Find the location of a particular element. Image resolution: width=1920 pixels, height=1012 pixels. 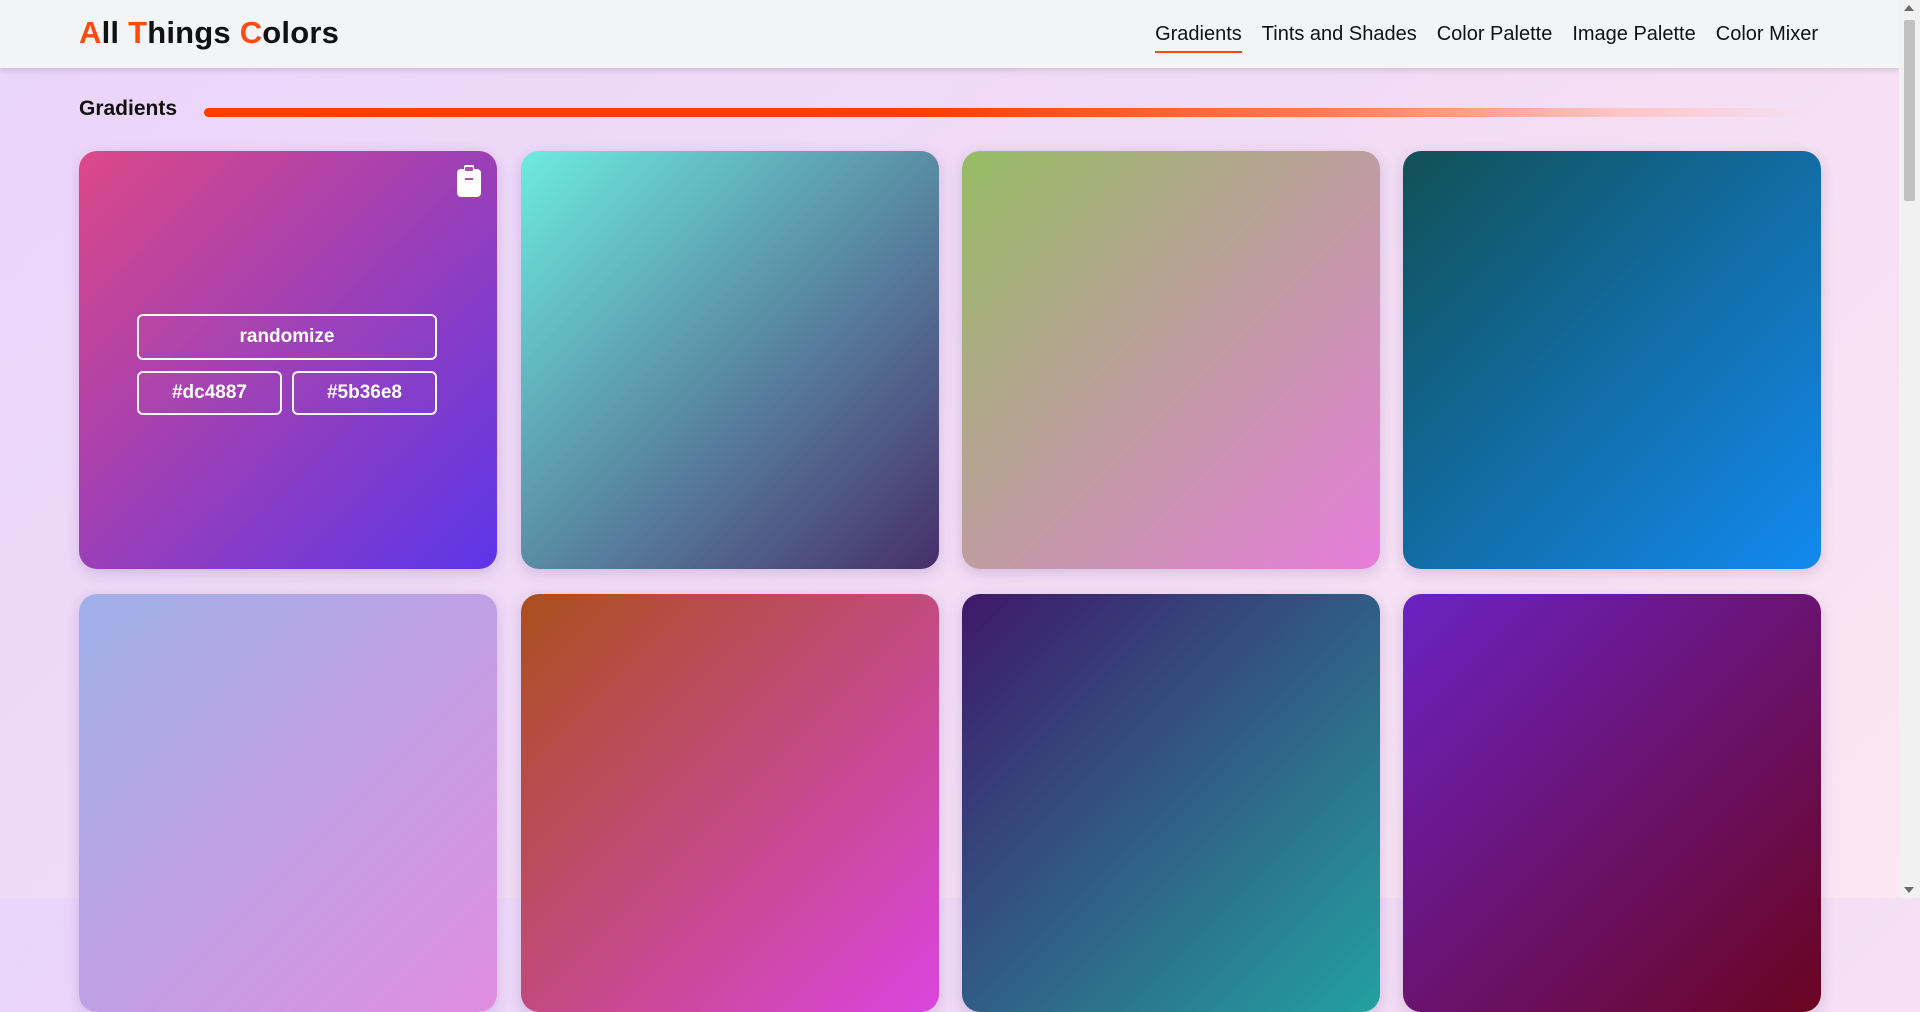

logo-letter: T is located at coordinates (138, 32).